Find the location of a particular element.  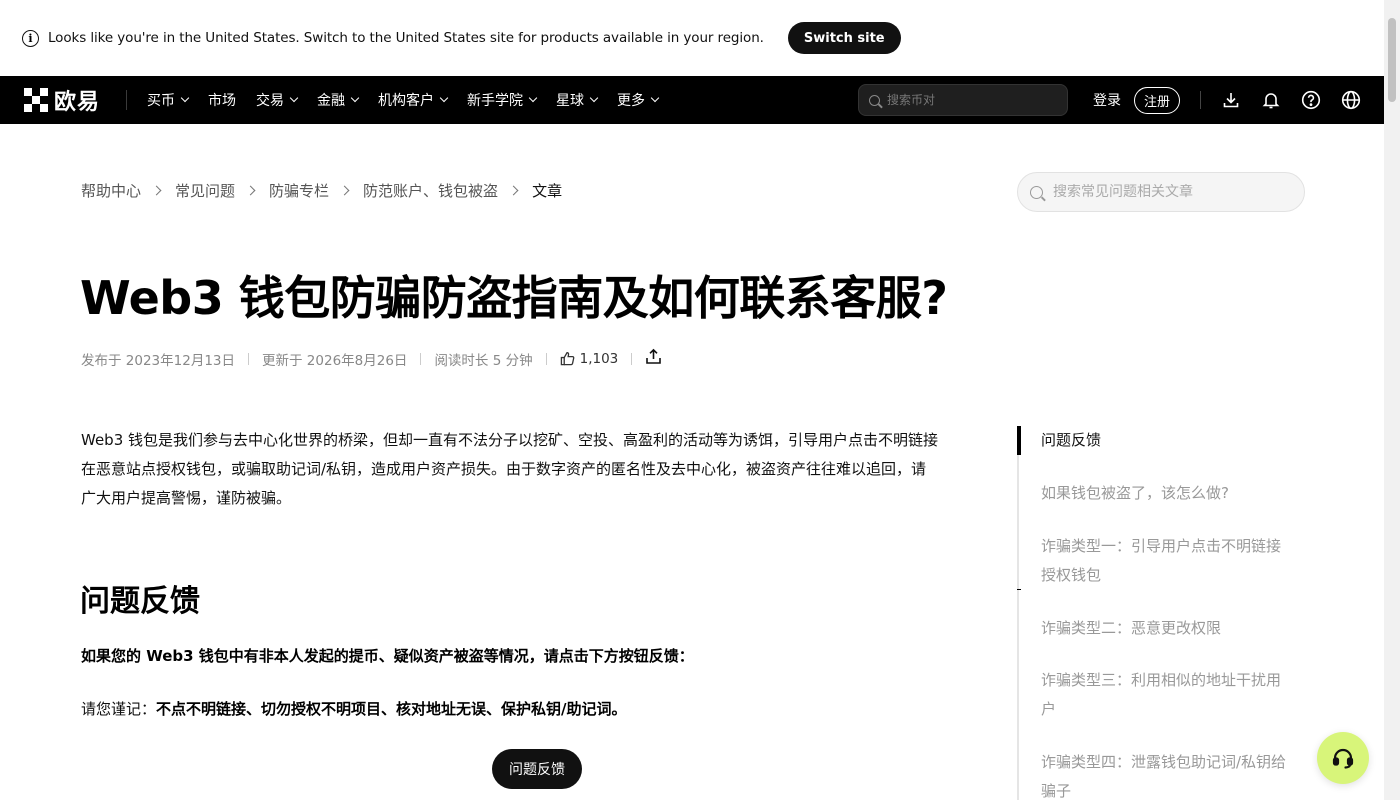

headset-icon is located at coordinates (1343, 758).